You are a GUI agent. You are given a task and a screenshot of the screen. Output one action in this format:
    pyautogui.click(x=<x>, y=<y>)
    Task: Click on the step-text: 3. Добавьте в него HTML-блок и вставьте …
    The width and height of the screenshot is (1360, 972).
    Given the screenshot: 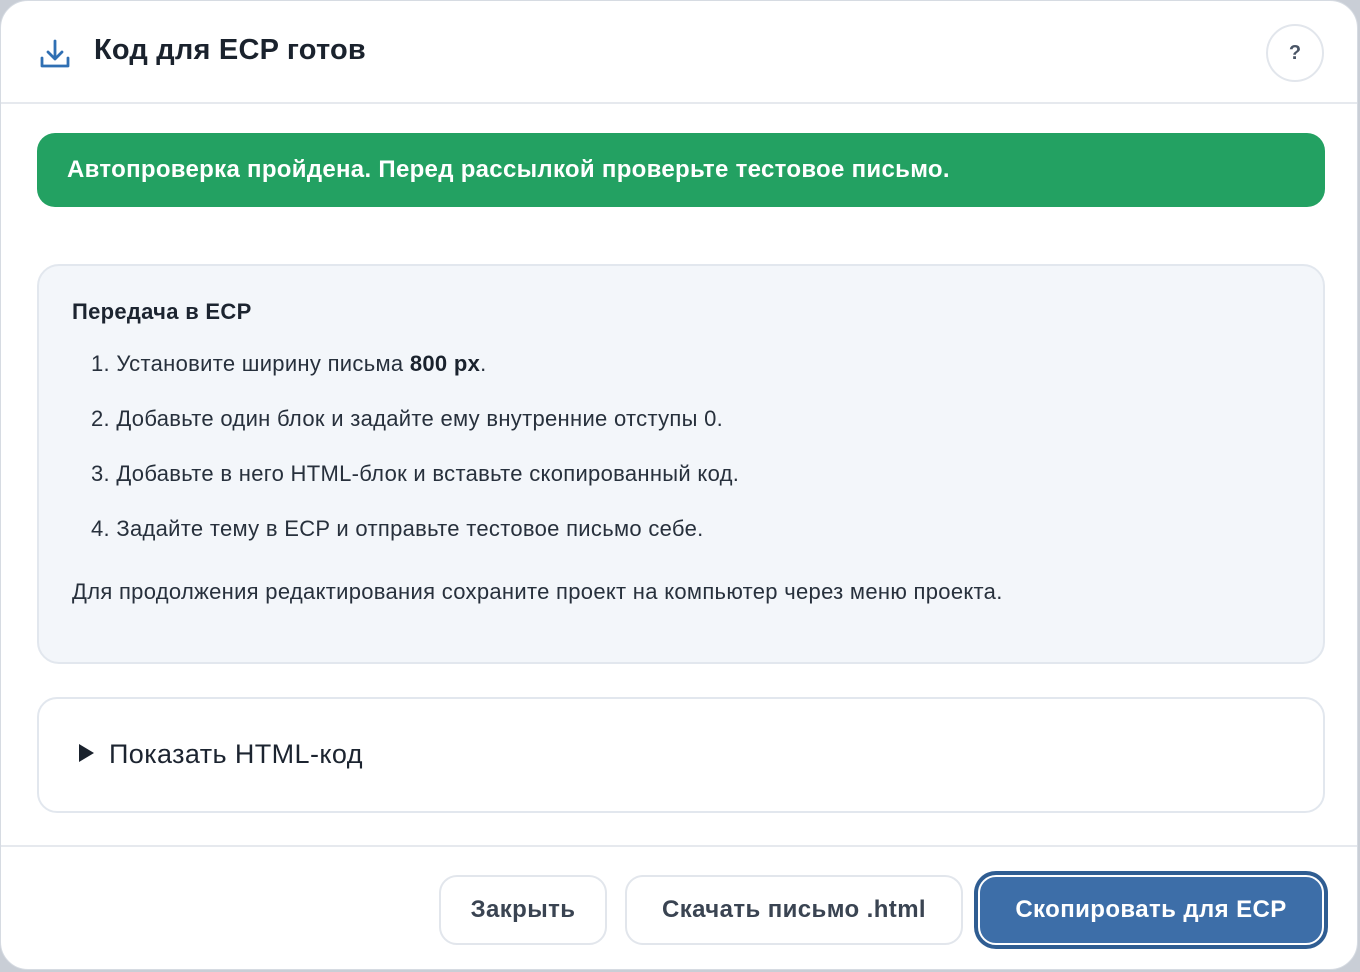 What is the action you would take?
    pyautogui.click(x=415, y=473)
    